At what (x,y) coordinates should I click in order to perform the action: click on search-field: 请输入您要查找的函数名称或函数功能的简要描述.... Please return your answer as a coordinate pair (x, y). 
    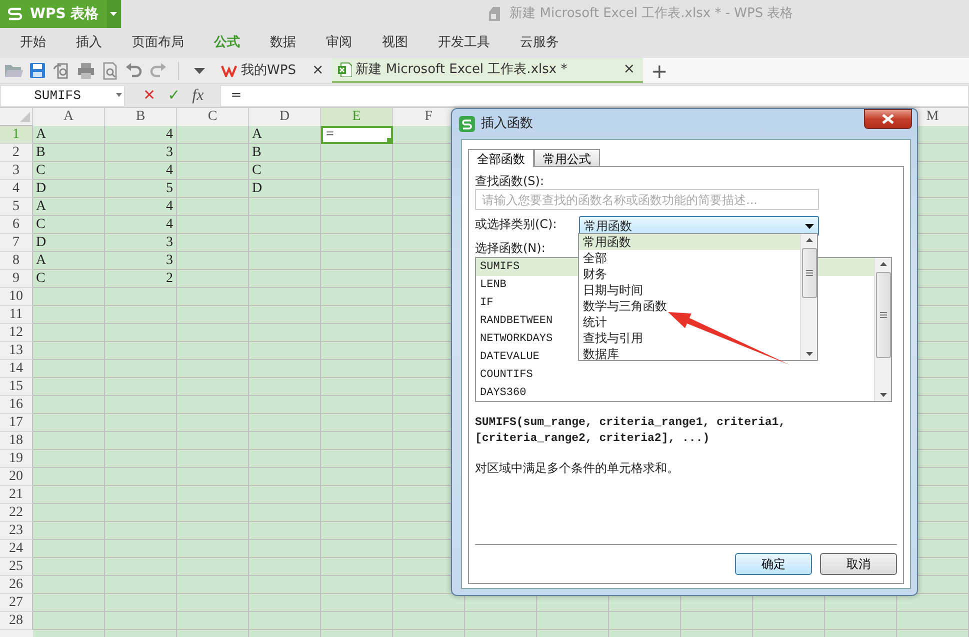
    Looking at the image, I should click on (647, 199).